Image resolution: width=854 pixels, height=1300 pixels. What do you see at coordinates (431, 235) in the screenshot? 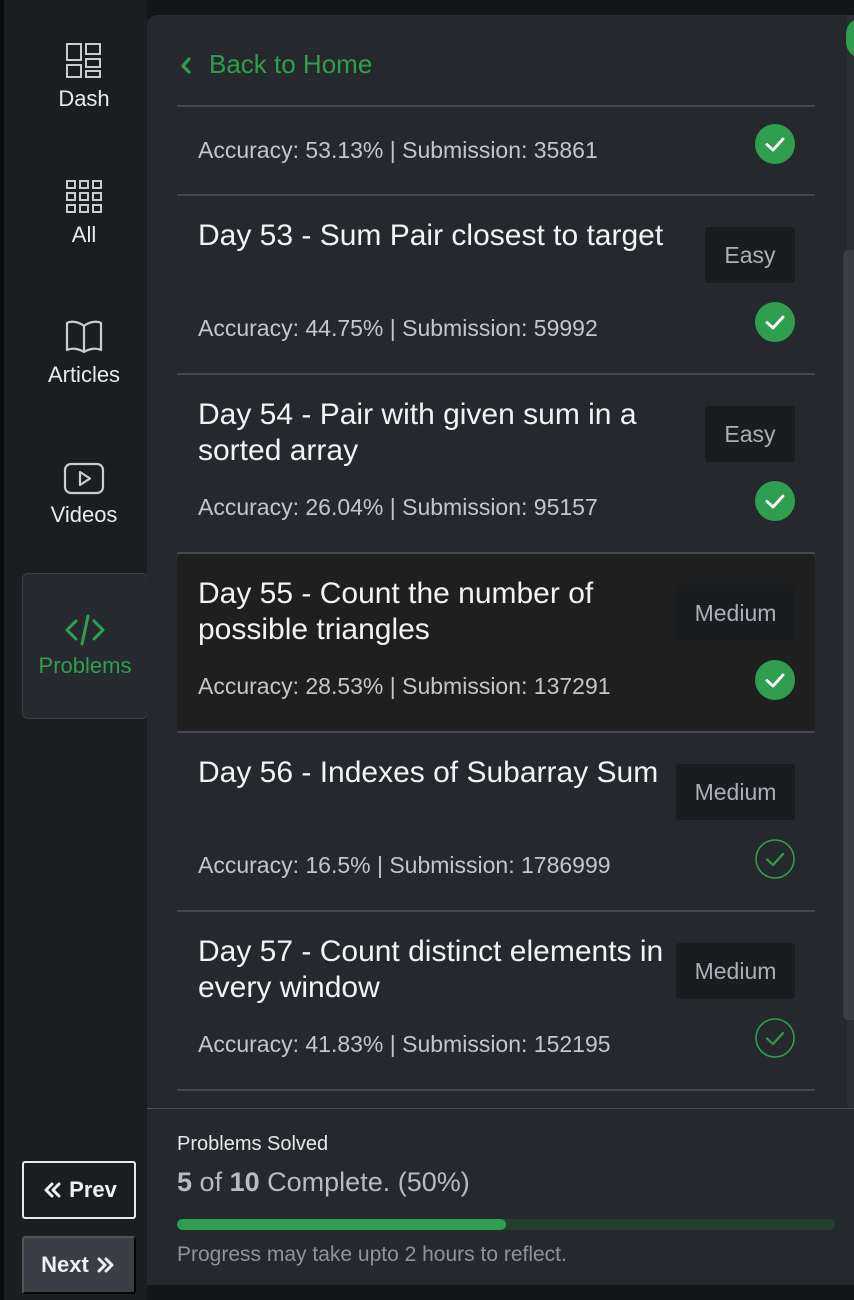
I see `problem-title: Day 53 - Sum Pair closest to target` at bounding box center [431, 235].